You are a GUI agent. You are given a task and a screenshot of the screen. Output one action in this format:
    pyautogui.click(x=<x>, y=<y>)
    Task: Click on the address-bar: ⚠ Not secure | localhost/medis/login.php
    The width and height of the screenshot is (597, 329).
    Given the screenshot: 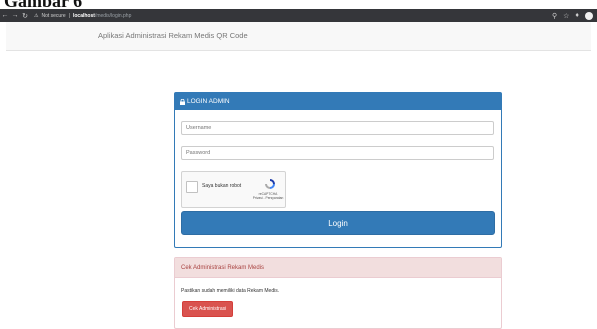 What is the action you would take?
    pyautogui.click(x=82, y=16)
    